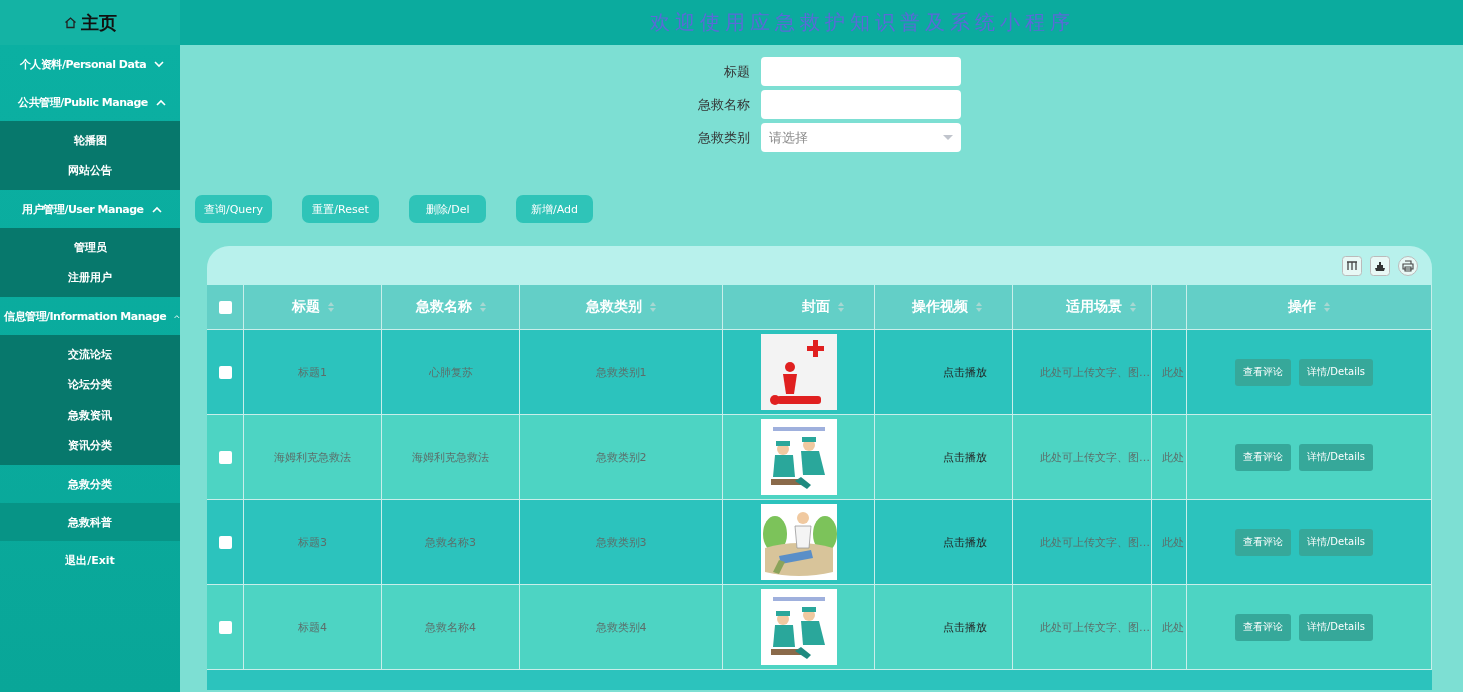 The image size is (1463, 692). I want to click on column-header: 操作, so click(1302, 307).